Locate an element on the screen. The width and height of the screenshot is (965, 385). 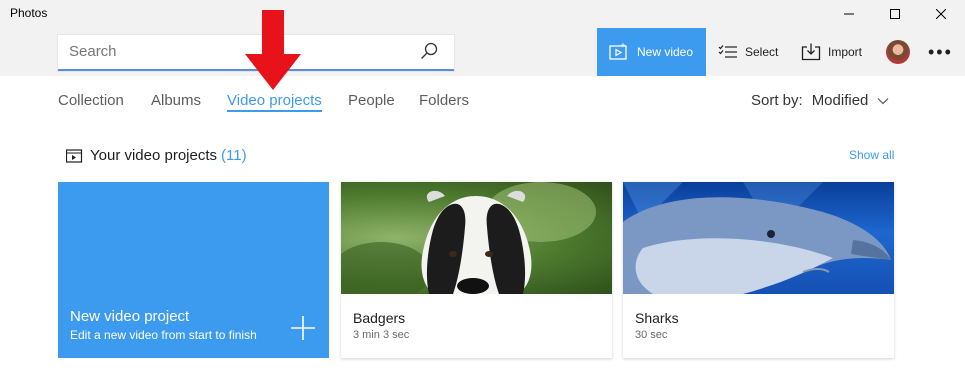
shark-thumbnail is located at coordinates (758, 238).